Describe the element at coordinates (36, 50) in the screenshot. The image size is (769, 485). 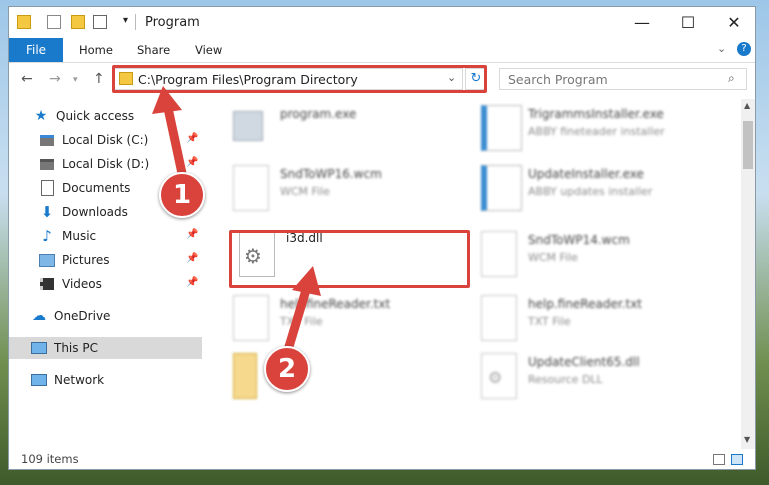
I see `tab-file: File` at that location.